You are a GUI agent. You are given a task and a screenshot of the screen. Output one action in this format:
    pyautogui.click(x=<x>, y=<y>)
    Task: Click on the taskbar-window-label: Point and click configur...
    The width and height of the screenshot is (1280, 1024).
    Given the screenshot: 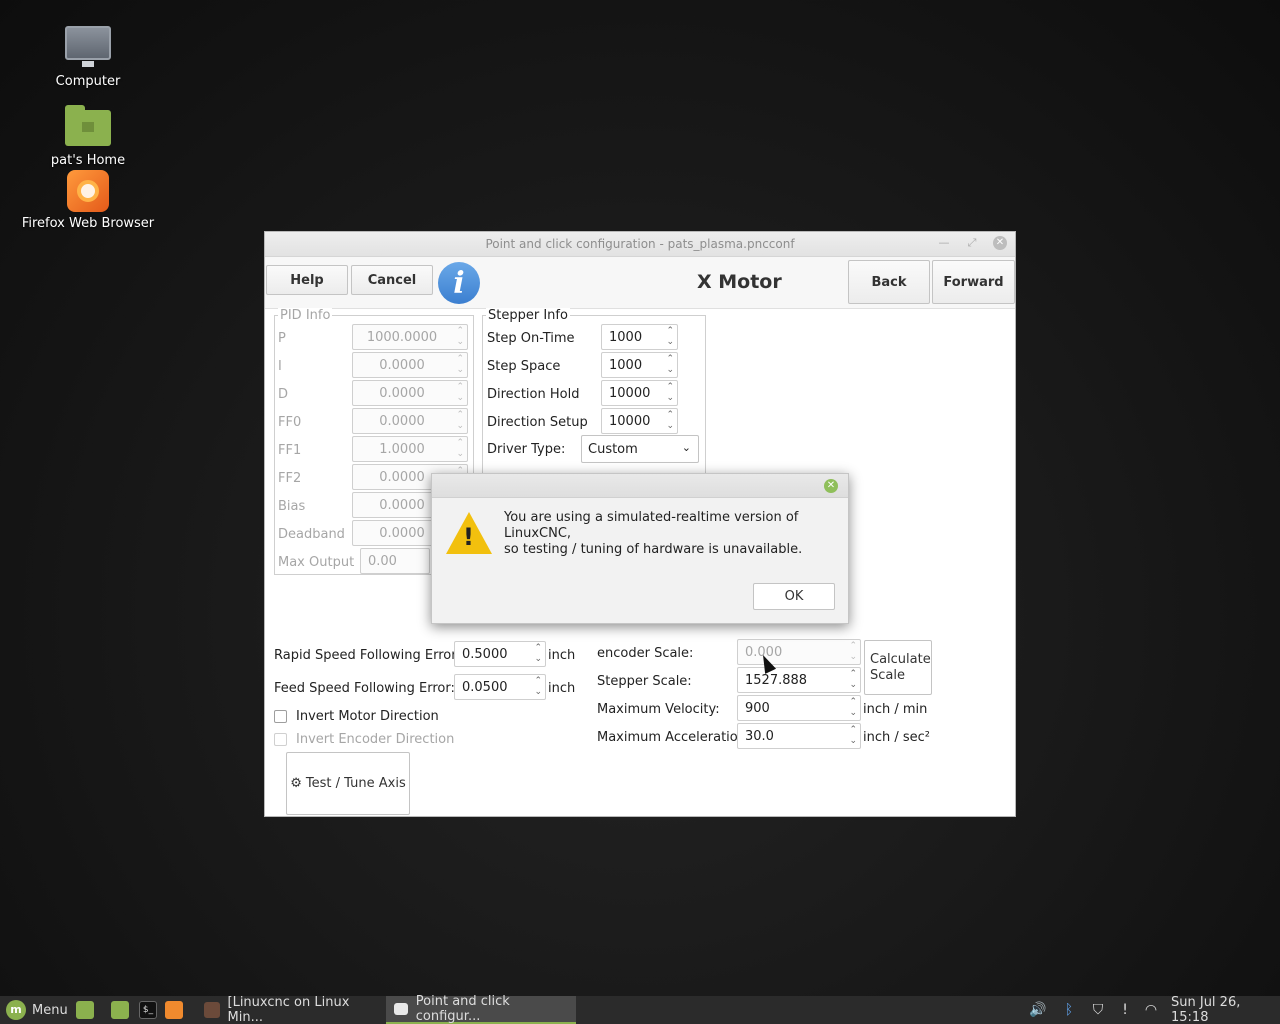 What is the action you would take?
    pyautogui.click(x=462, y=1009)
    